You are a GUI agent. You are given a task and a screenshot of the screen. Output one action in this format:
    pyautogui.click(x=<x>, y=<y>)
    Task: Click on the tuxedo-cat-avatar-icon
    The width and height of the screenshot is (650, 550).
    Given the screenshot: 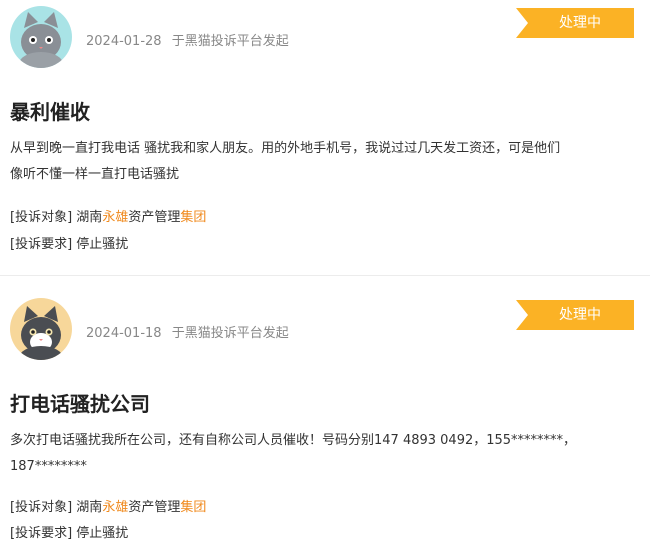 What is the action you would take?
    pyautogui.click(x=41, y=329)
    